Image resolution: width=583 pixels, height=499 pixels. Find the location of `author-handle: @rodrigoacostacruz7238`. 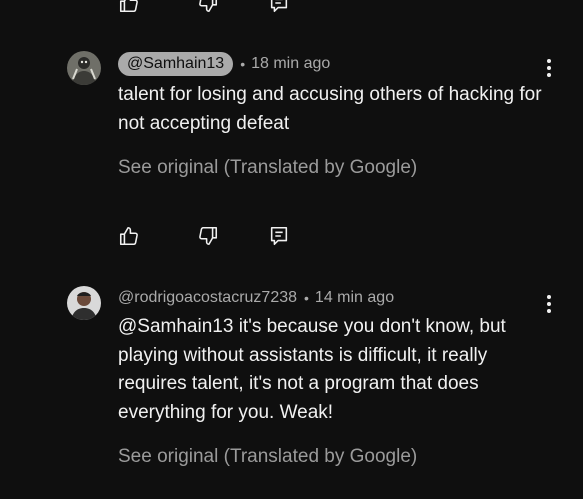

author-handle: @rodrigoacostacruz7238 is located at coordinates (207, 298).